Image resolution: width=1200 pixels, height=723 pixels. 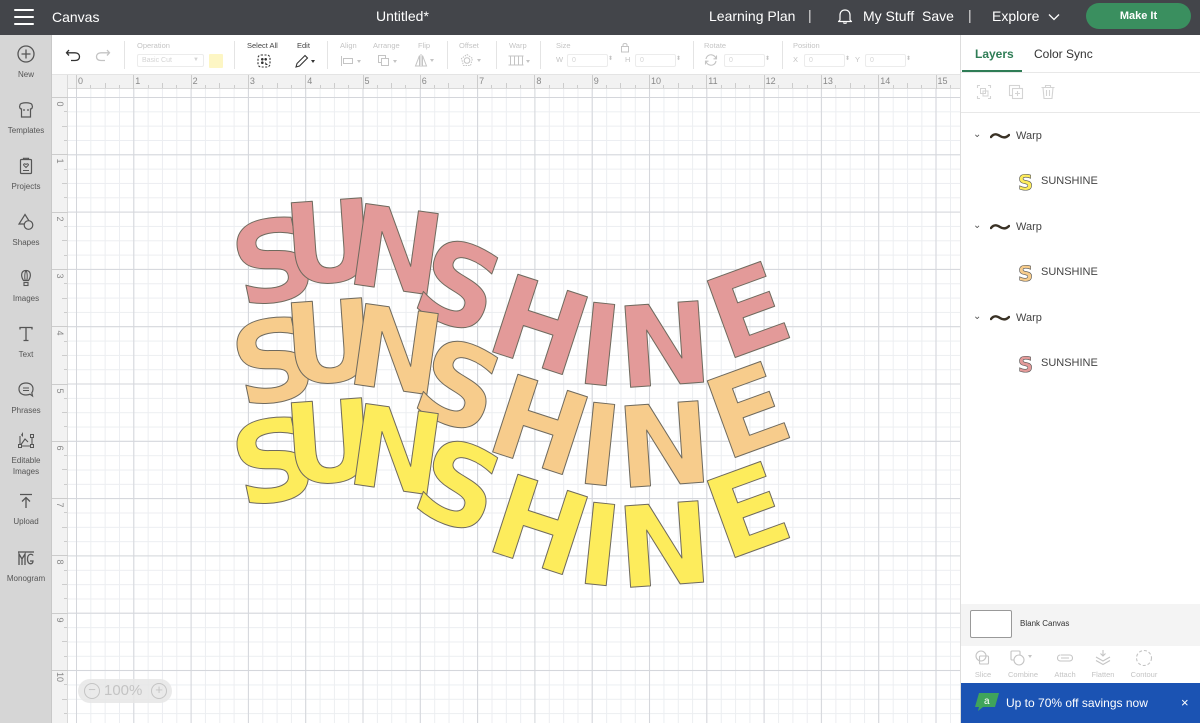 What do you see at coordinates (26, 398) in the screenshot?
I see `sidebar-item-phrases: Phrases` at bounding box center [26, 398].